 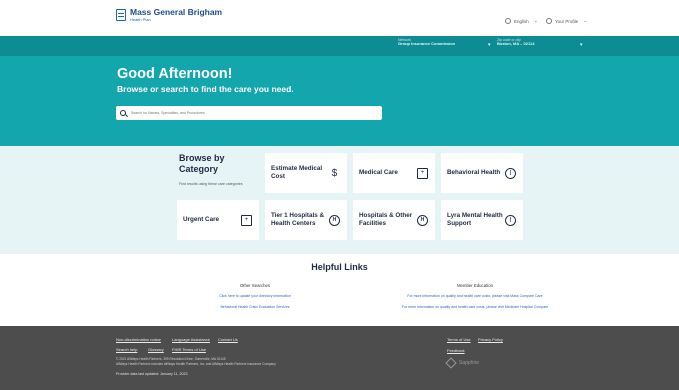 I want to click on profile-menu: Your Profile ⌄, so click(x=566, y=21).